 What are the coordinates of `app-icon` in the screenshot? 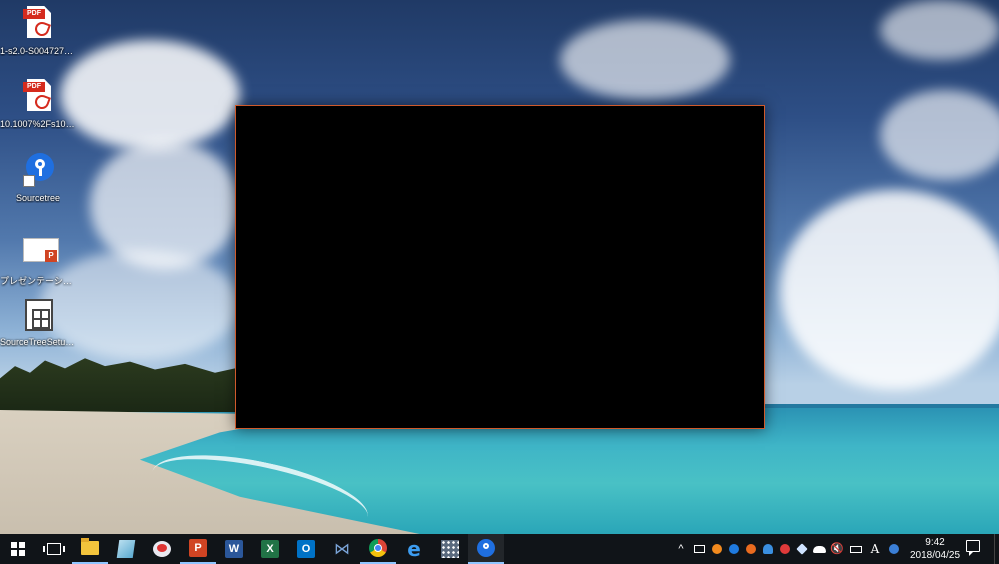 It's located at (162, 549).